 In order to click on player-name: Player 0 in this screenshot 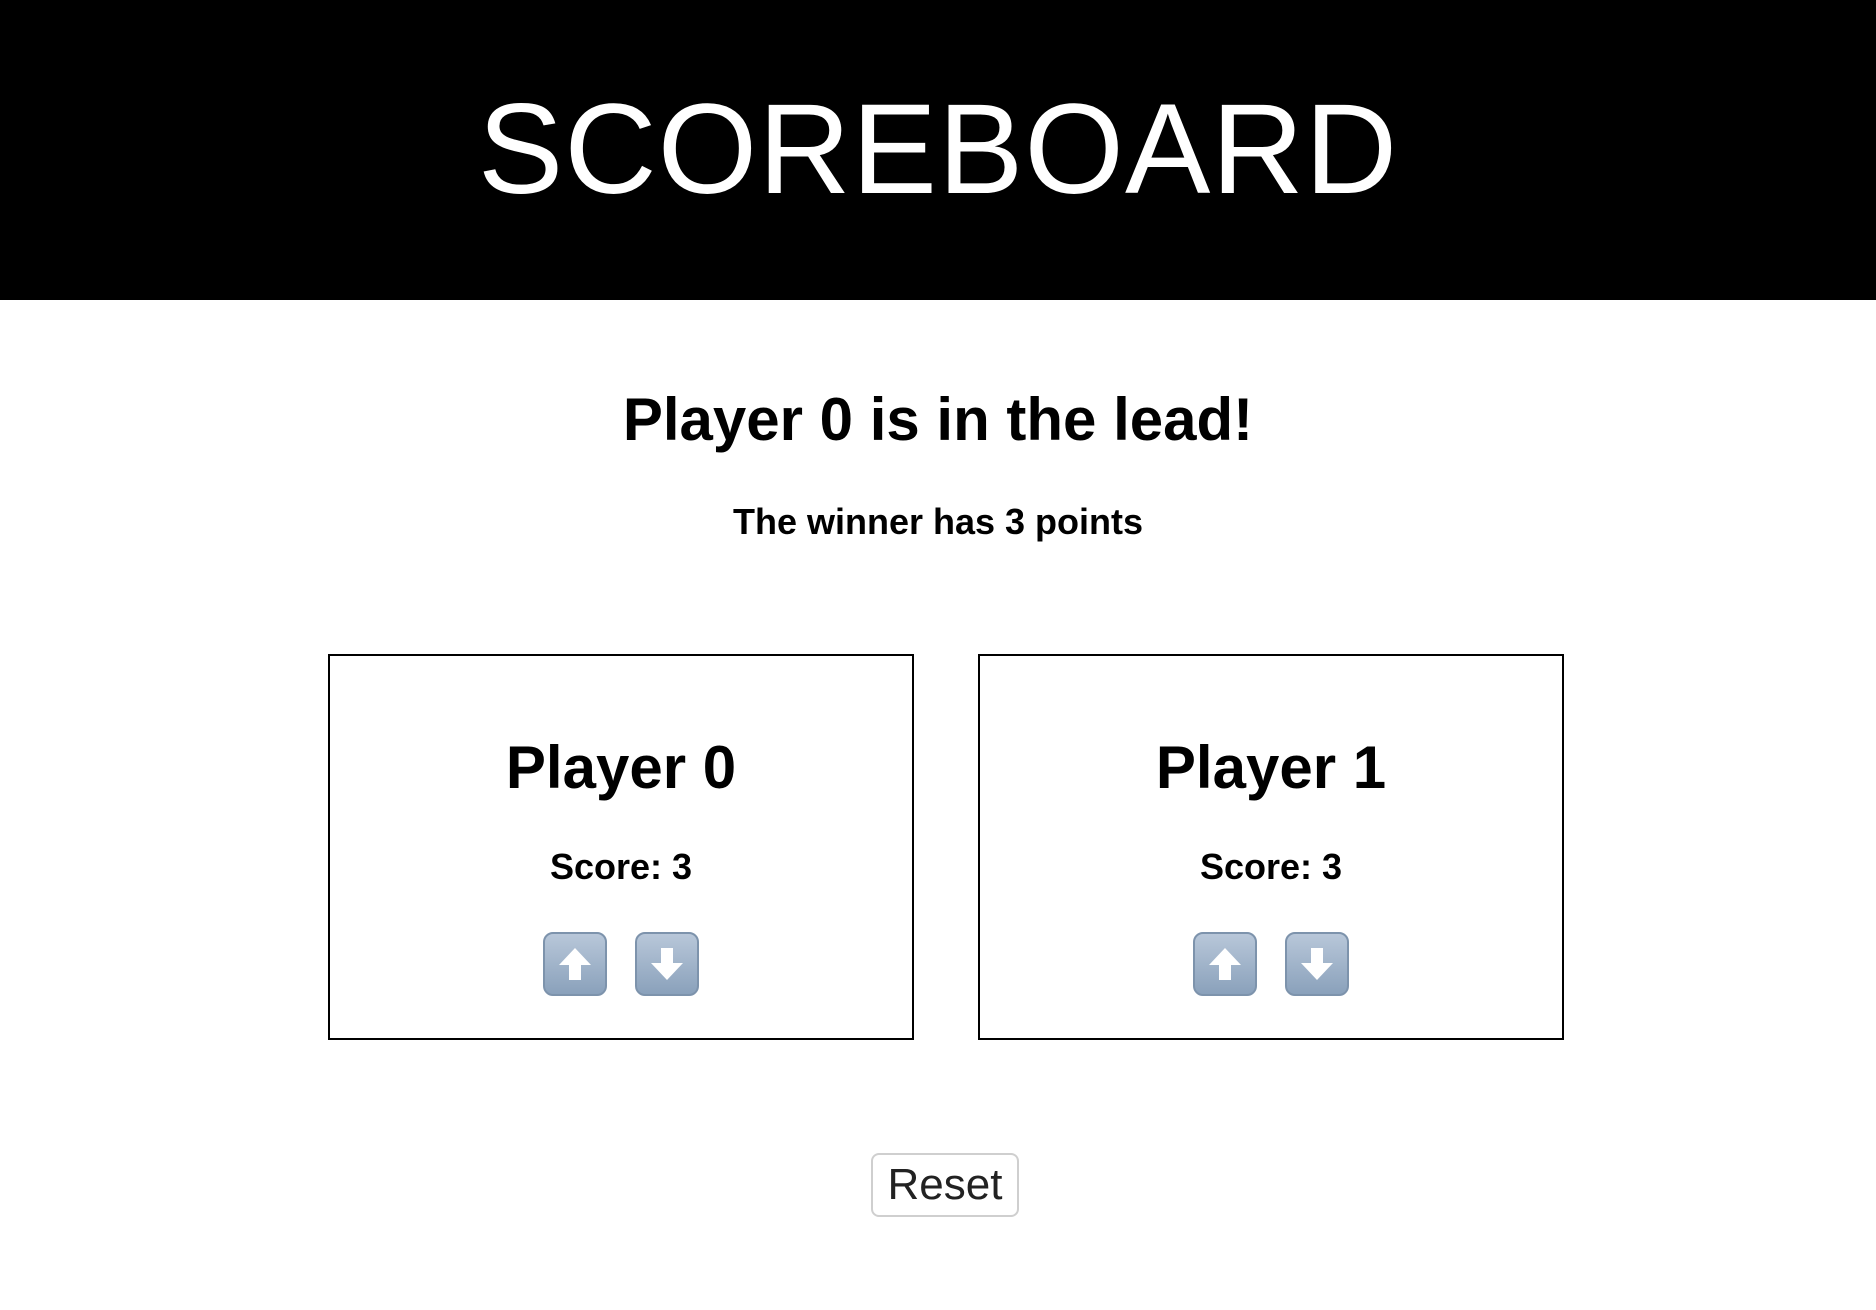, I will do `click(621, 767)`.